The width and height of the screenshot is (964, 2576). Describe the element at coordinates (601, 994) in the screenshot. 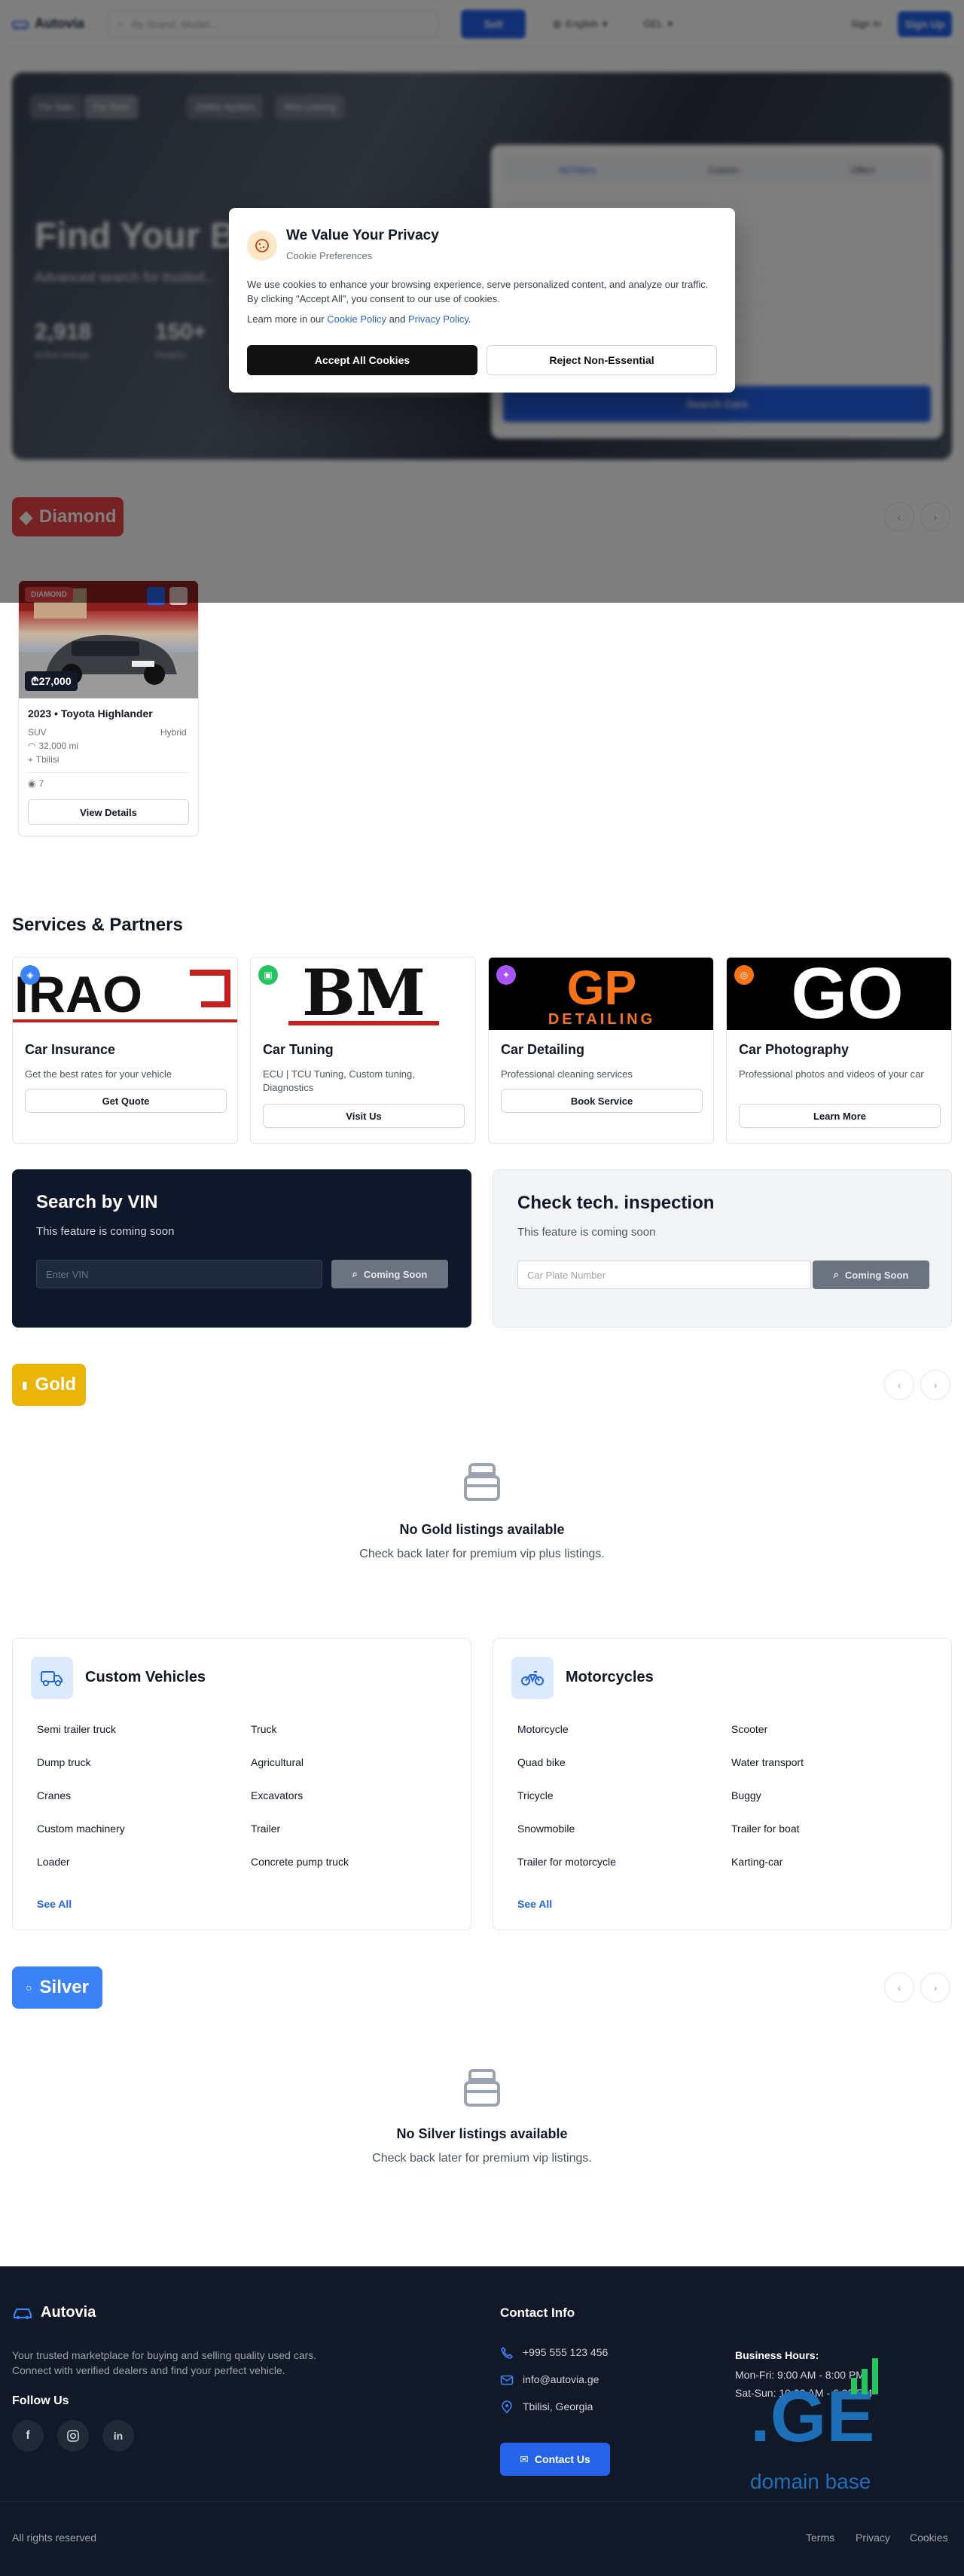

I see `gp-detailing-logo: GP DETAILING` at that location.